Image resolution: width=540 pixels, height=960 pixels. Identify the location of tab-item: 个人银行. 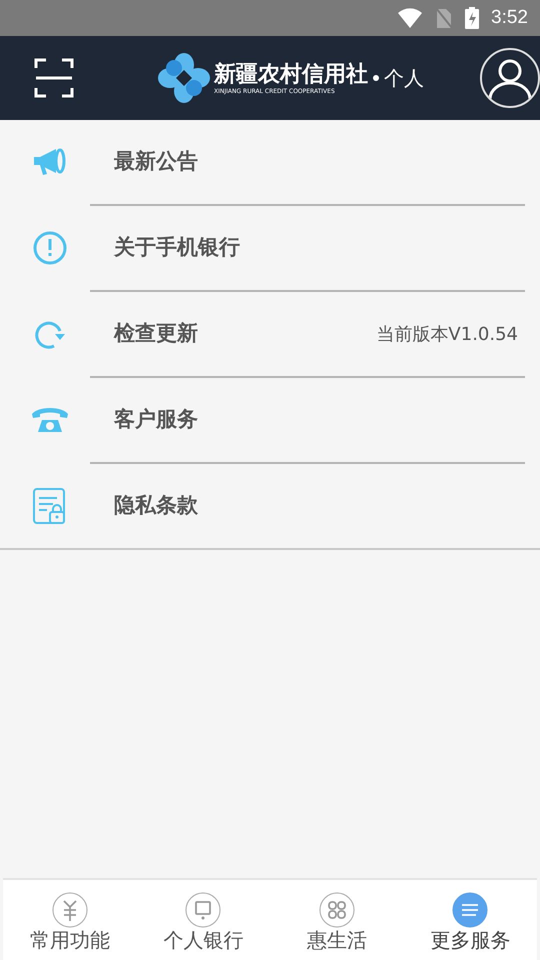
(203, 920).